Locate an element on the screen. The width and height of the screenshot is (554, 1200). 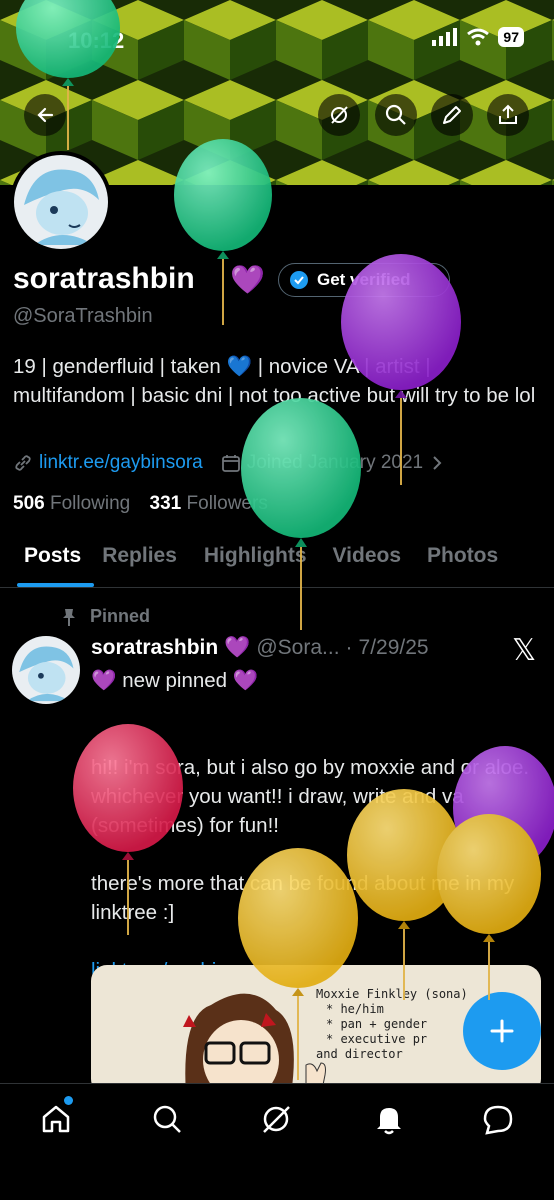
following-count: 506 is located at coordinates (29, 503).